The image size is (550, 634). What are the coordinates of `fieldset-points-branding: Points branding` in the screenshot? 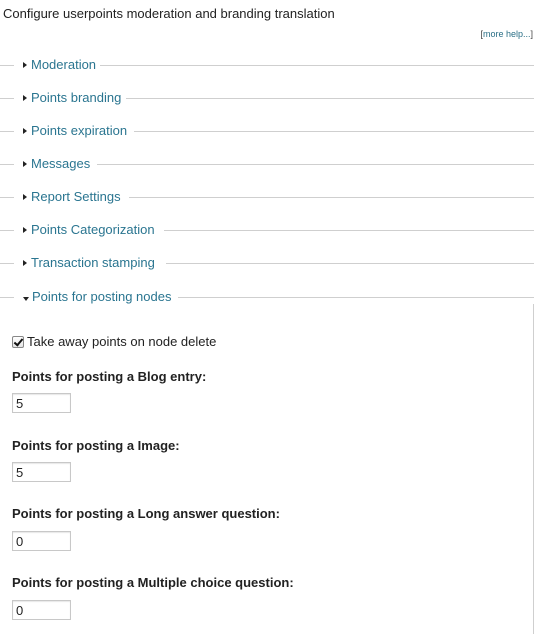 It's located at (267, 97).